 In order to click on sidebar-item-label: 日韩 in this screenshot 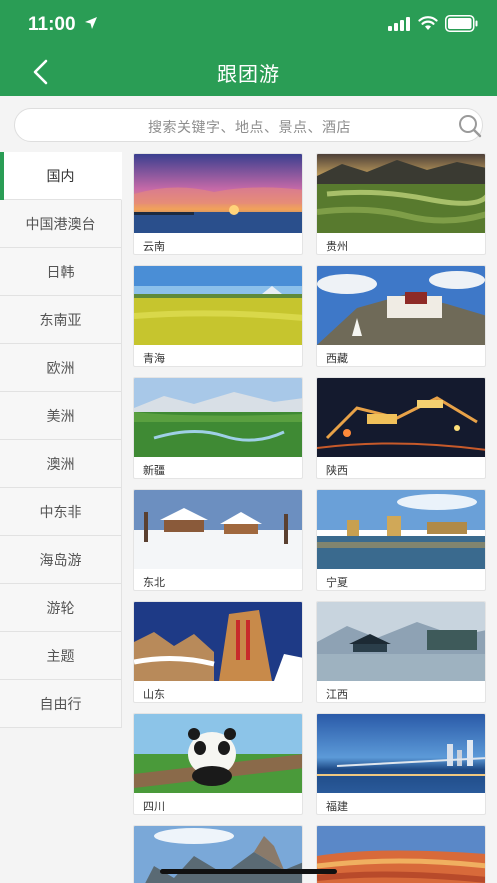, I will do `click(60, 272)`.